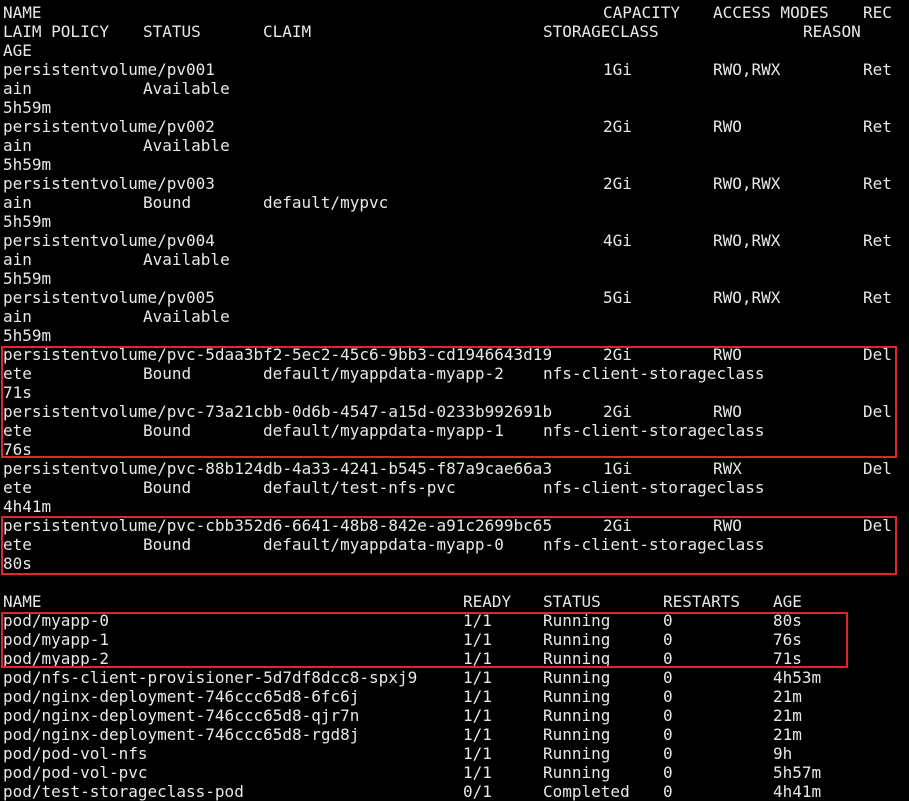 Image resolution: width=909 pixels, height=801 pixels. What do you see at coordinates (109, 69) in the screenshot?
I see `pv-name: persistentvolume/pv001` at bounding box center [109, 69].